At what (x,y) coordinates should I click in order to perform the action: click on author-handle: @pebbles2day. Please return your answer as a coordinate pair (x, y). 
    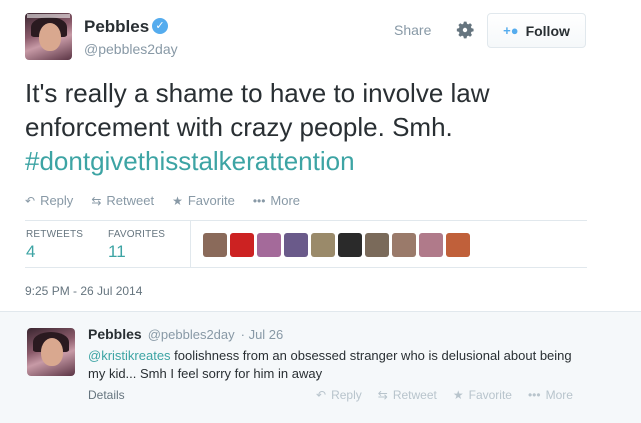
    Looking at the image, I should click on (131, 49).